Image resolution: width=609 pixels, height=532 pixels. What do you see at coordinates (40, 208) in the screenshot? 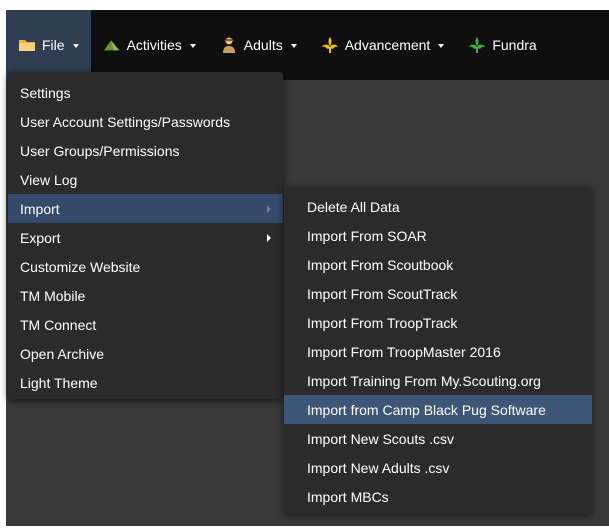
I see `menu-item-label: Import` at bounding box center [40, 208].